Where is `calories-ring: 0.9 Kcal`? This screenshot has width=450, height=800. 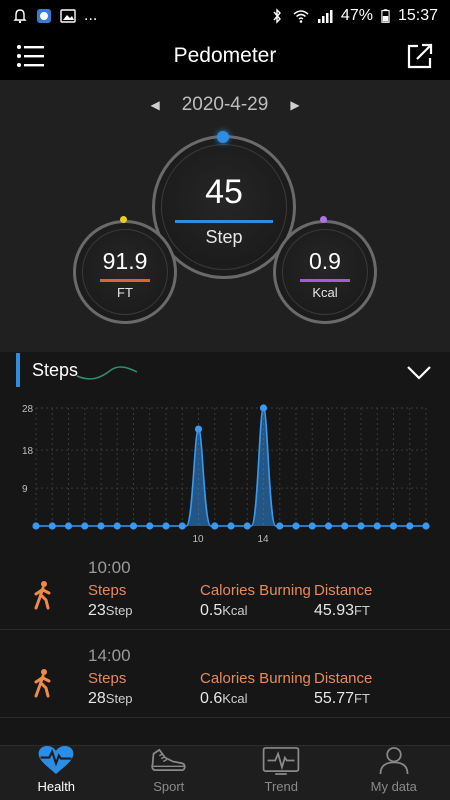
calories-ring: 0.9 Kcal is located at coordinates (325, 272).